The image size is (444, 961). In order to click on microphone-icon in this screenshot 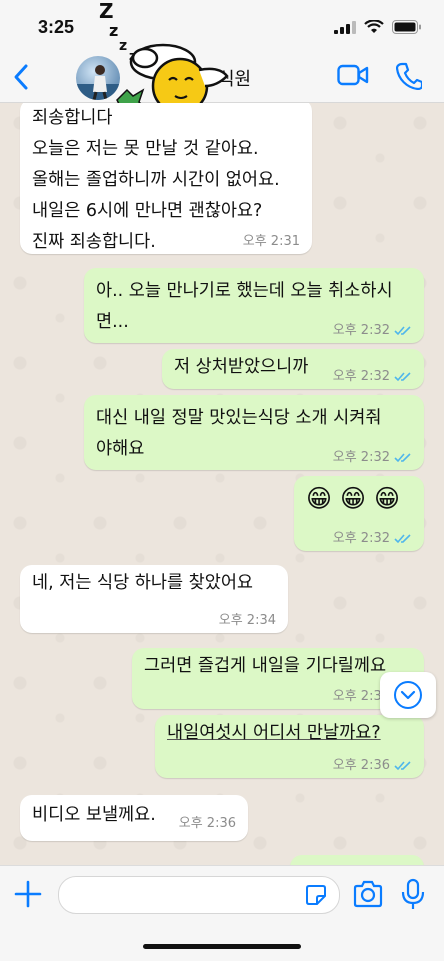, I will do `click(413, 893)`.